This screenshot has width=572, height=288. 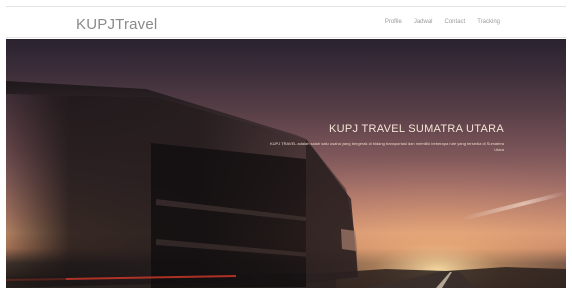 What do you see at coordinates (455, 22) in the screenshot?
I see `nav-link-contact: Contact` at bounding box center [455, 22].